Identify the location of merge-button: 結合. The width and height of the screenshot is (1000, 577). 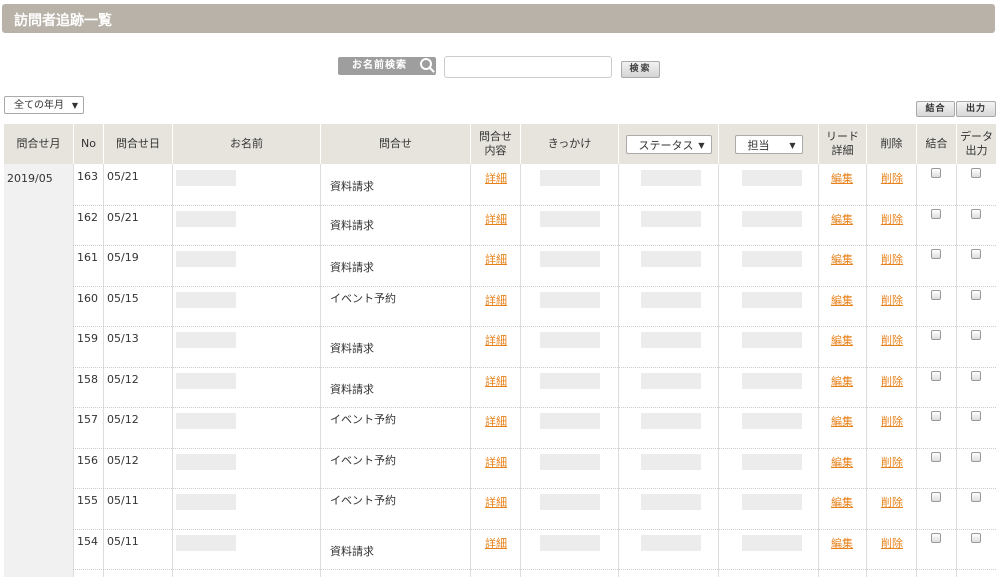
(935, 109).